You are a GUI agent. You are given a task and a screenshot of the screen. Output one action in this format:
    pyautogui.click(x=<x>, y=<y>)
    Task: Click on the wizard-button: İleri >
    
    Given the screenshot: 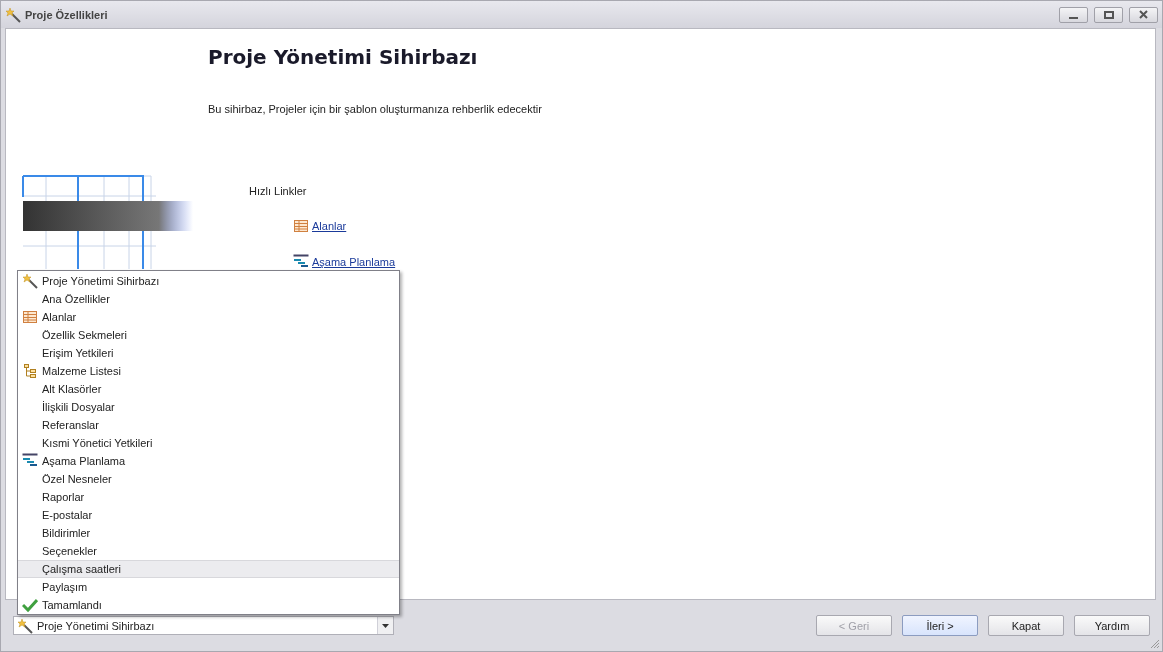 What is the action you would take?
    pyautogui.click(x=940, y=625)
    